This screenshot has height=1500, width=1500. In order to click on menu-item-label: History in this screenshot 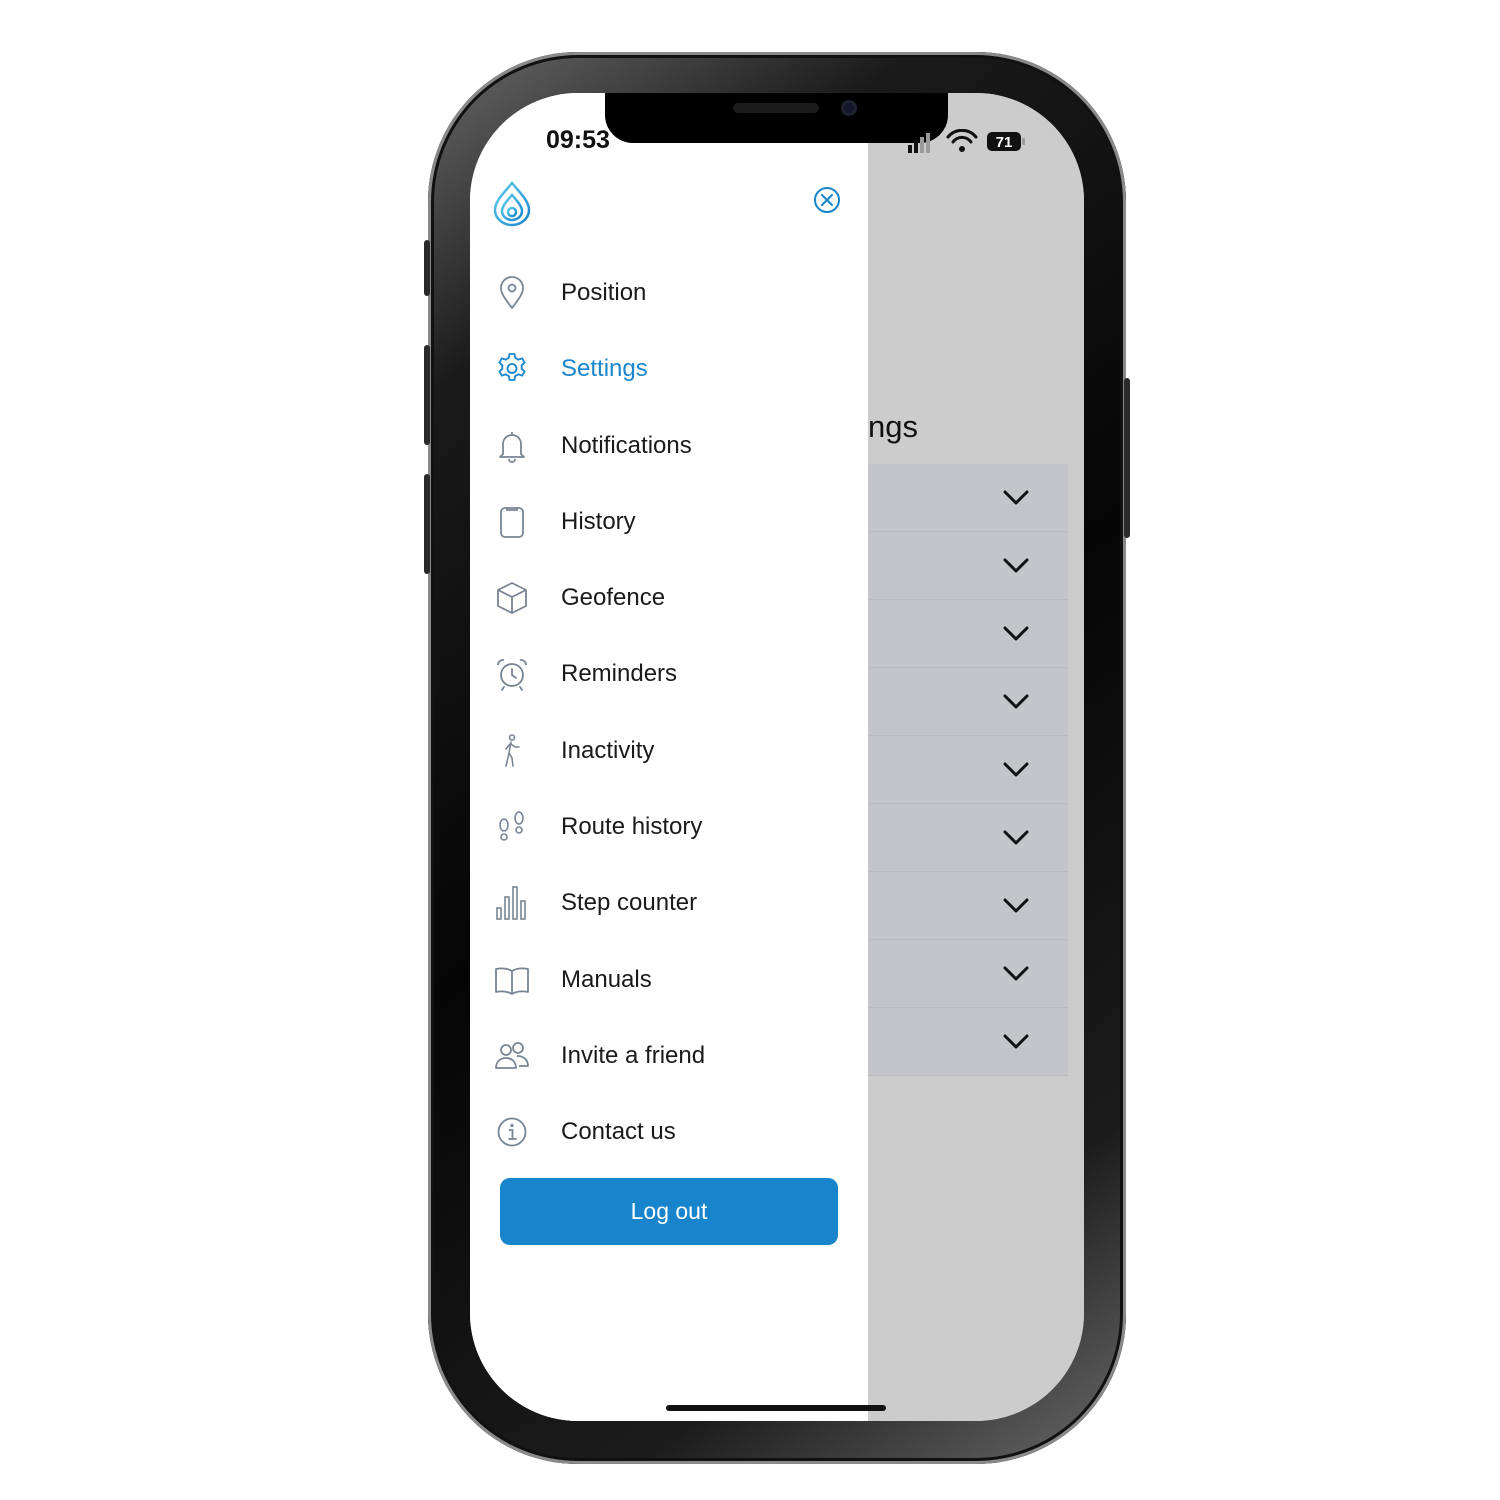, I will do `click(598, 521)`.